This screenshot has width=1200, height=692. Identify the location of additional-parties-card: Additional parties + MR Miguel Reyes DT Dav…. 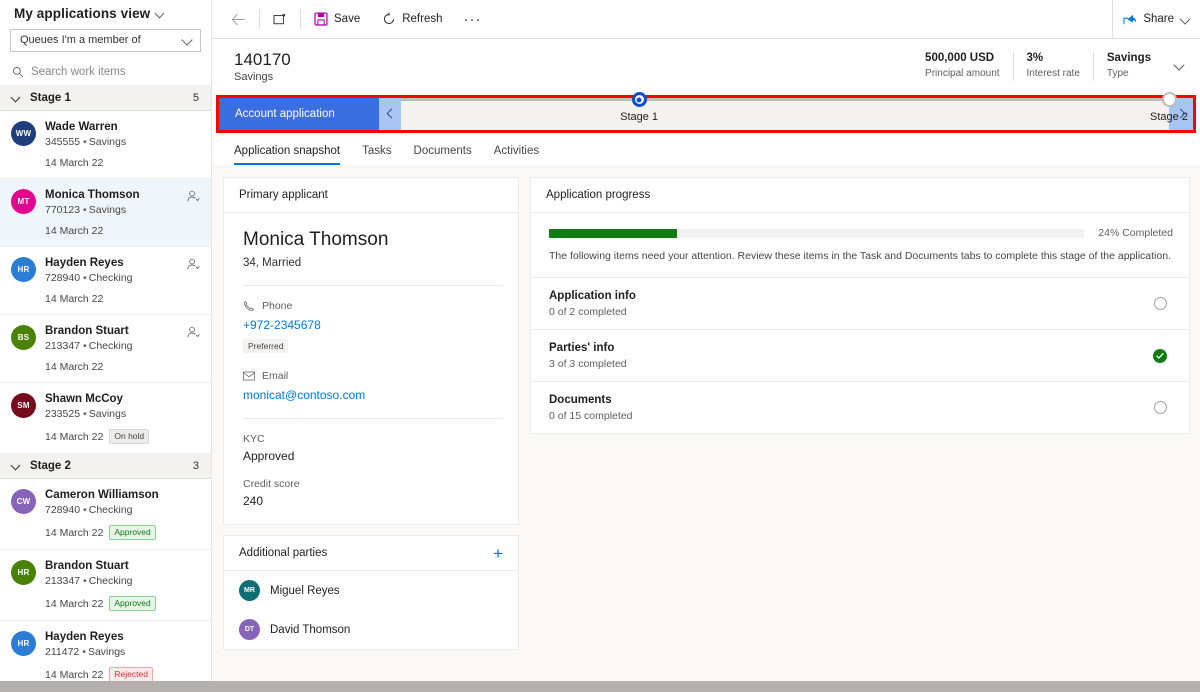
(371, 592).